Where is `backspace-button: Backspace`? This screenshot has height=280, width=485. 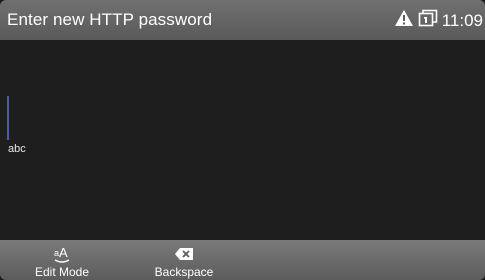 backspace-button: Backspace is located at coordinates (184, 260).